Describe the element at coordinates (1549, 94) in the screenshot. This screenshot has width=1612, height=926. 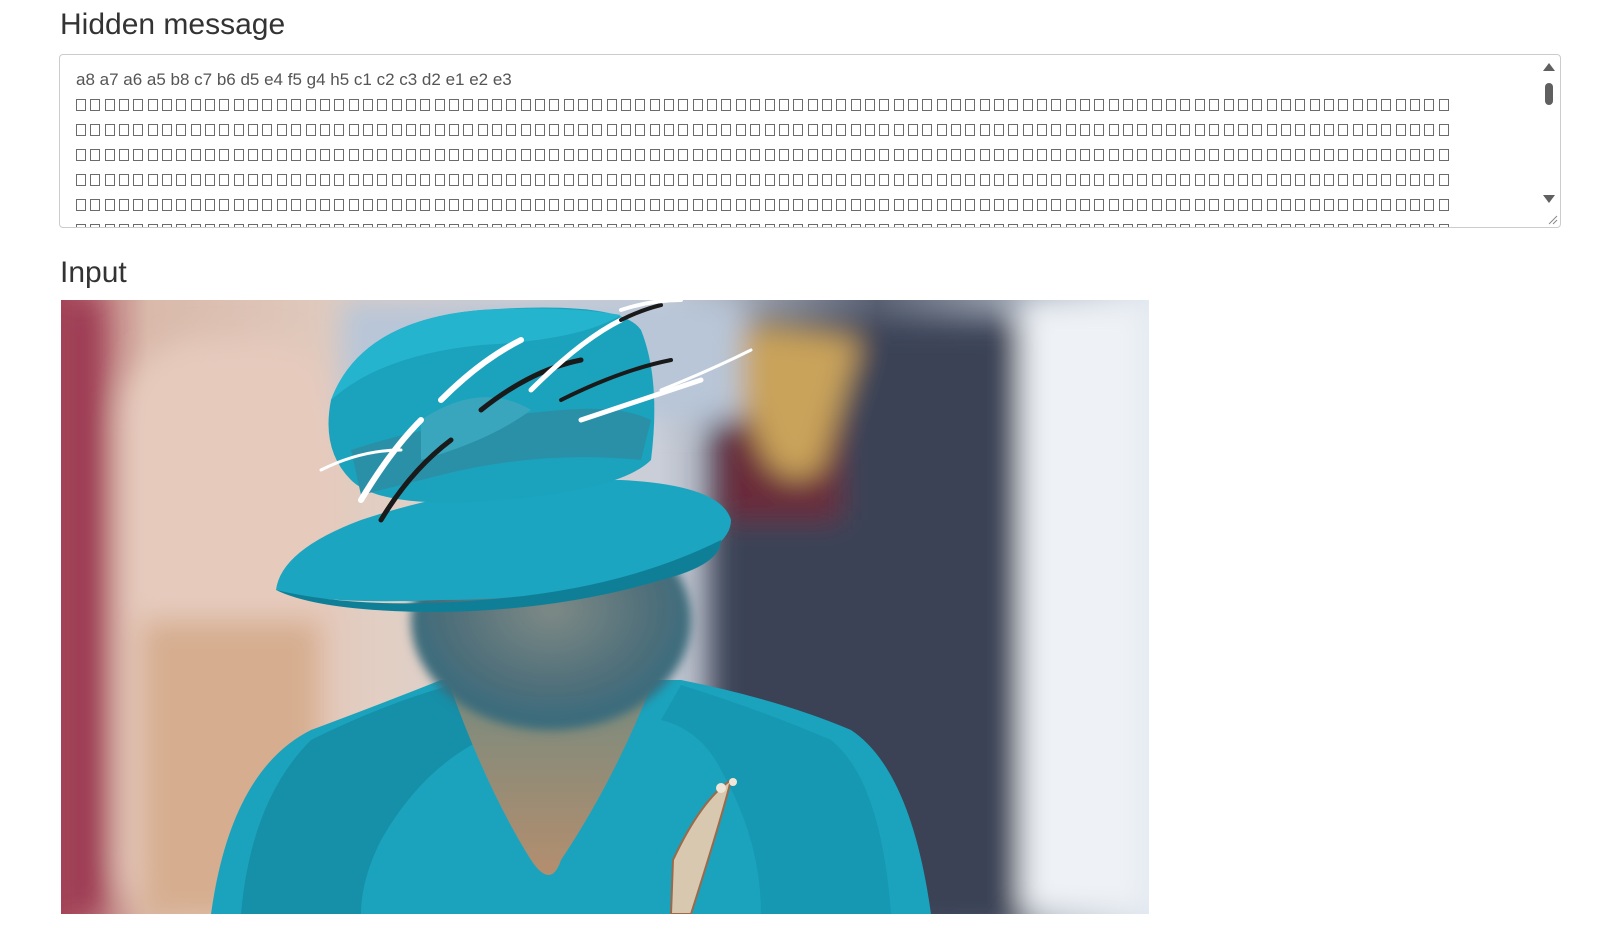
I see `scrollbar-thumb` at that location.